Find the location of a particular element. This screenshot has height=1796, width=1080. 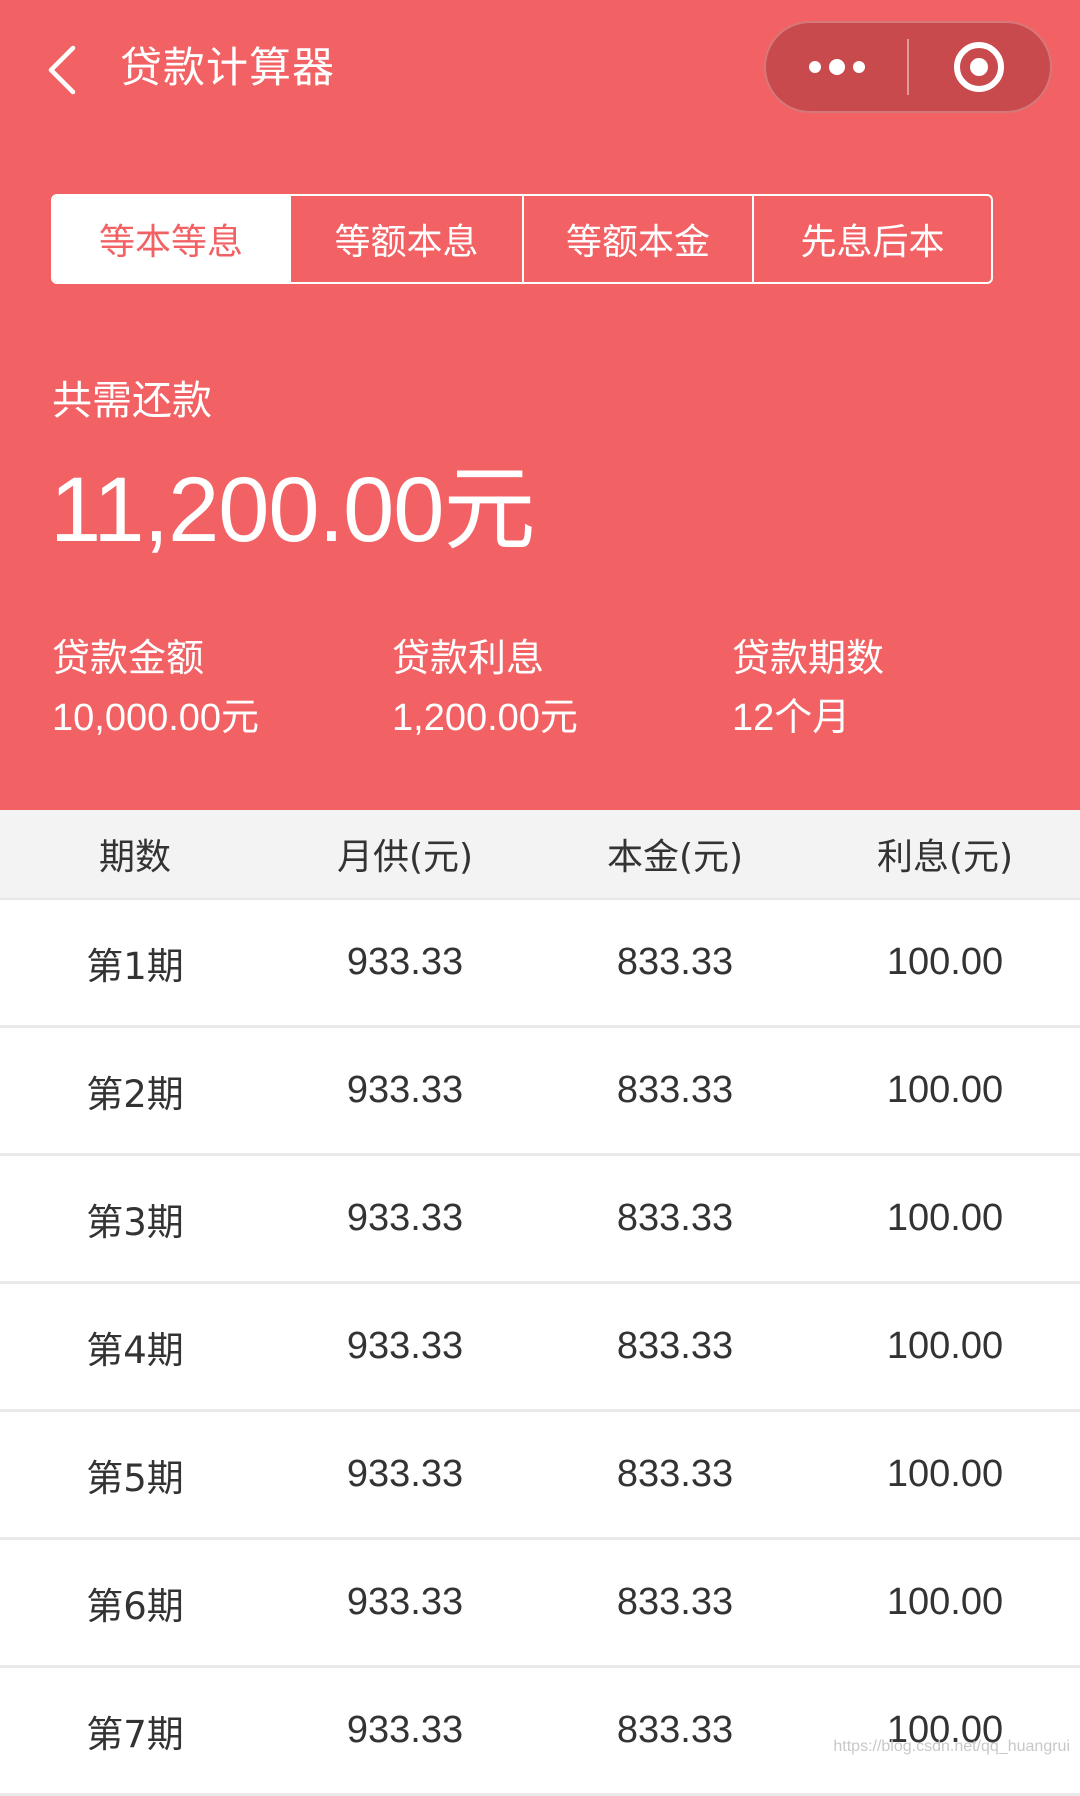

tab-interest-first: 先息后本 is located at coordinates (871, 239).